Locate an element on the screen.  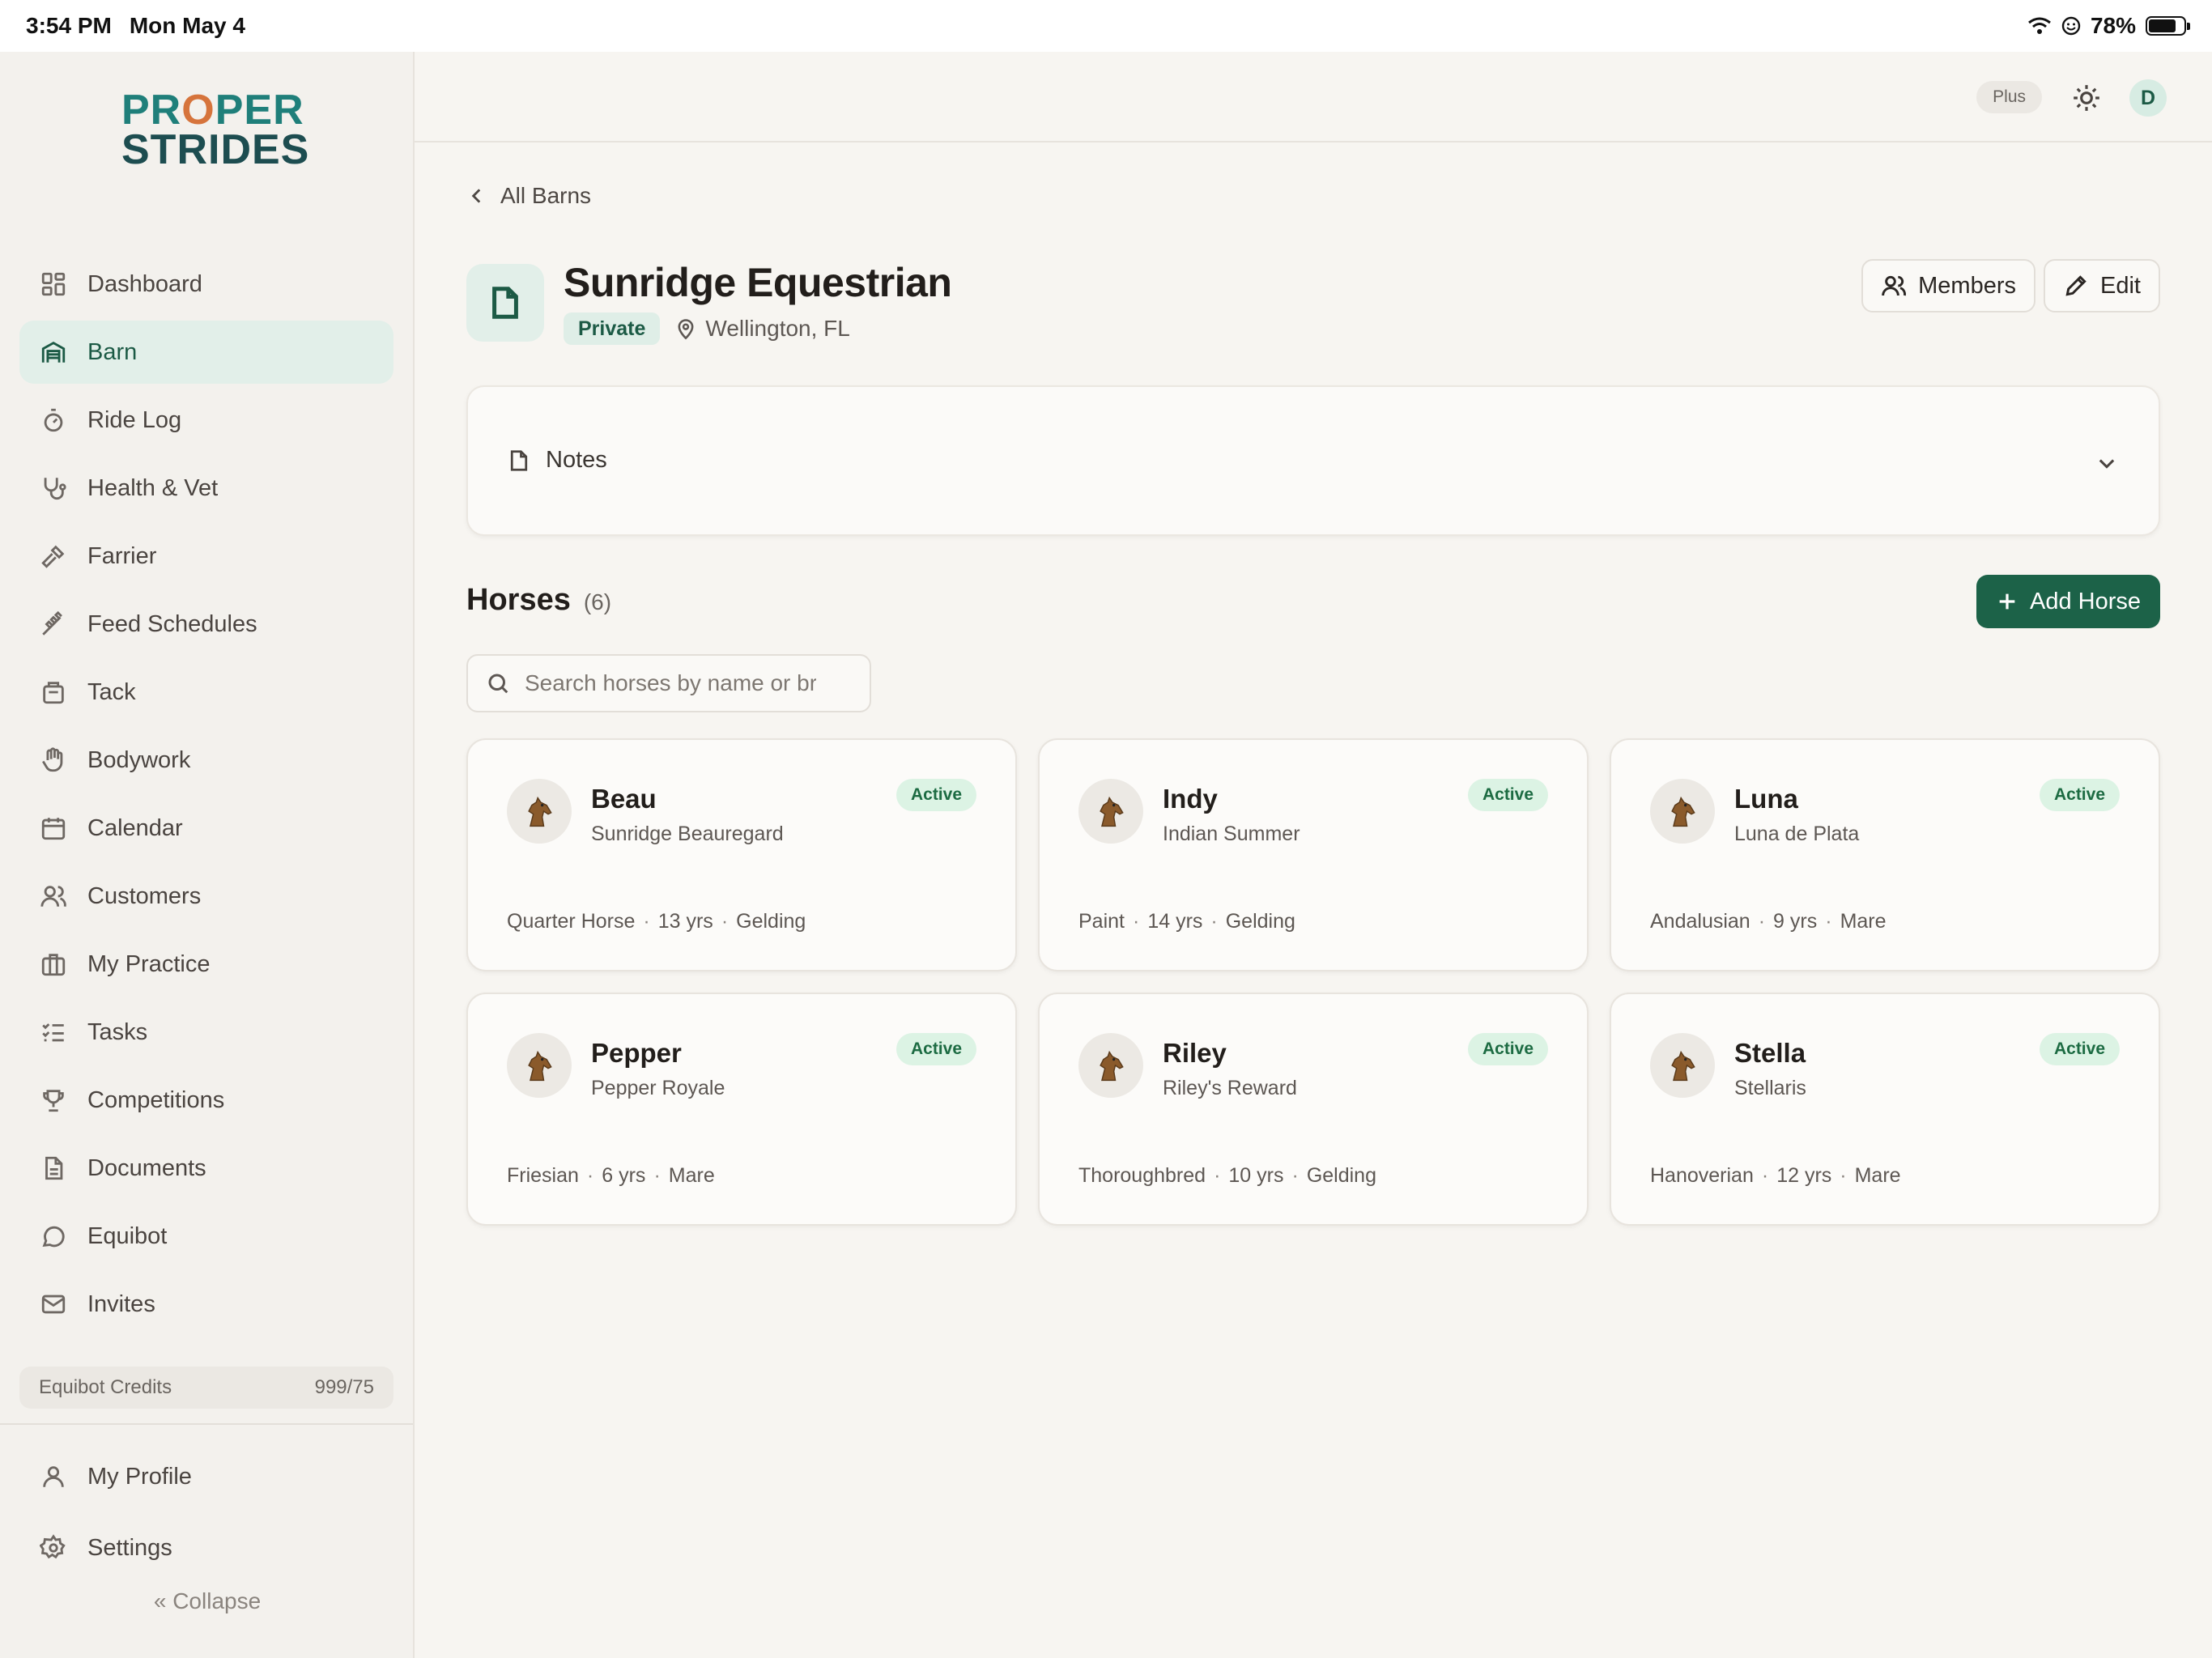
horse-registered-name: Sunridge Beauregard is located at coordinates (687, 834).